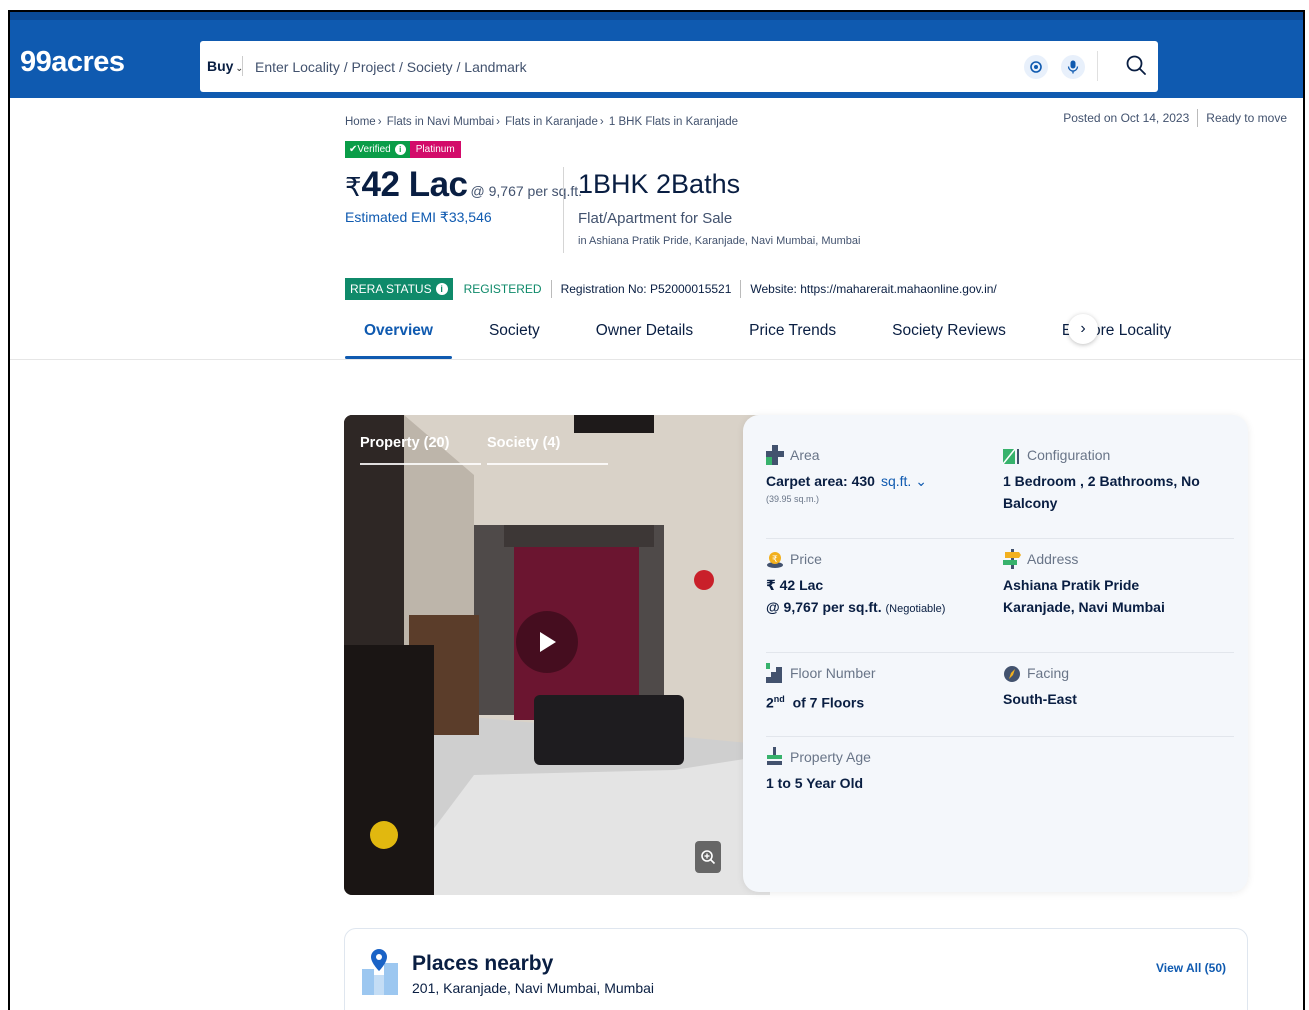 The height and width of the screenshot is (1010, 1309). Describe the element at coordinates (377, 149) in the screenshot. I see `verified-badge: ✔ Verified i` at that location.